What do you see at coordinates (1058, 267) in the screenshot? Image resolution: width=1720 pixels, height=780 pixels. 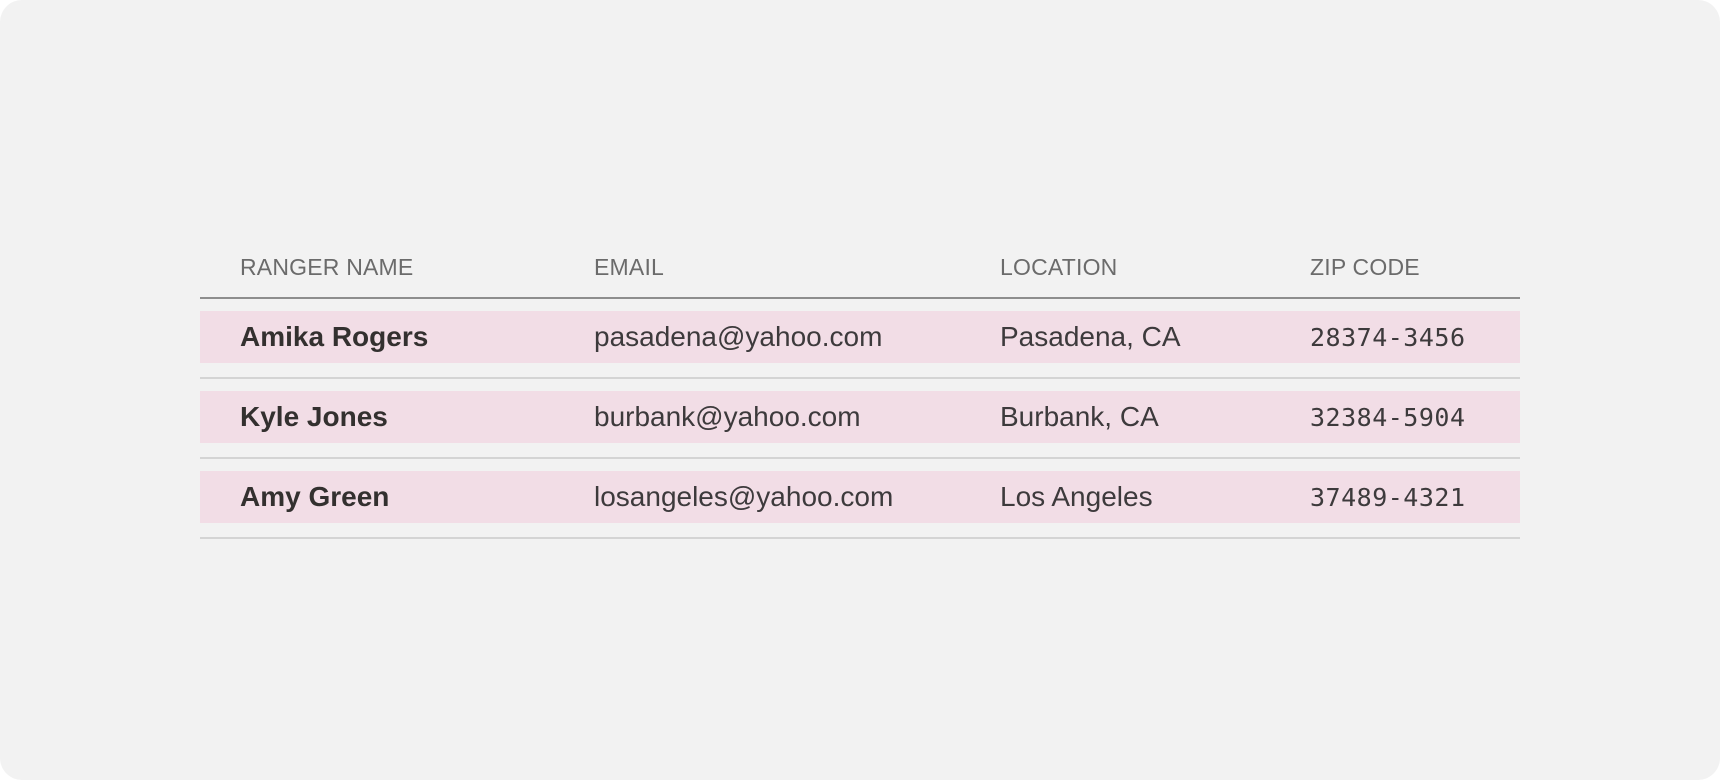 I see `column-header-location: LOCATION` at bounding box center [1058, 267].